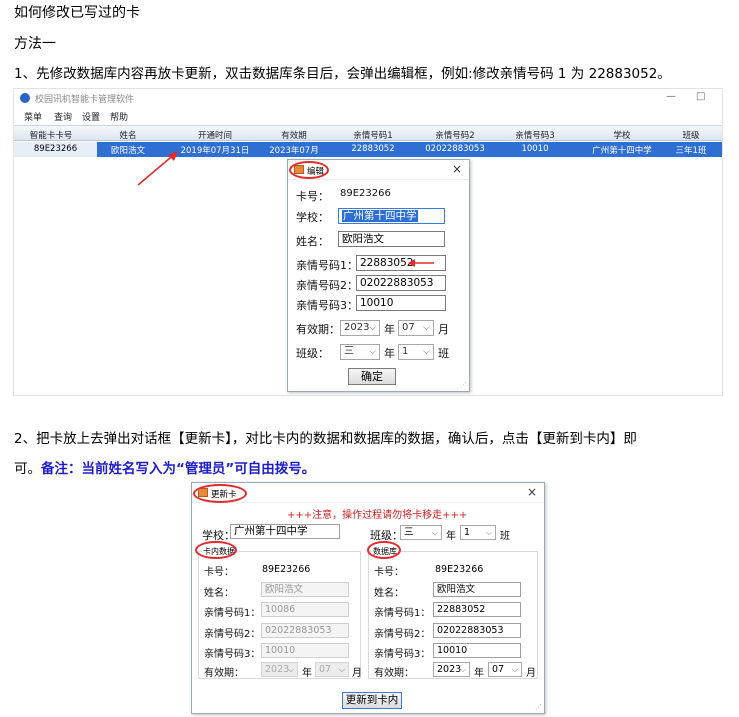  Describe the element at coordinates (157, 168) in the screenshot. I see `annotation-arrow-icon` at that location.